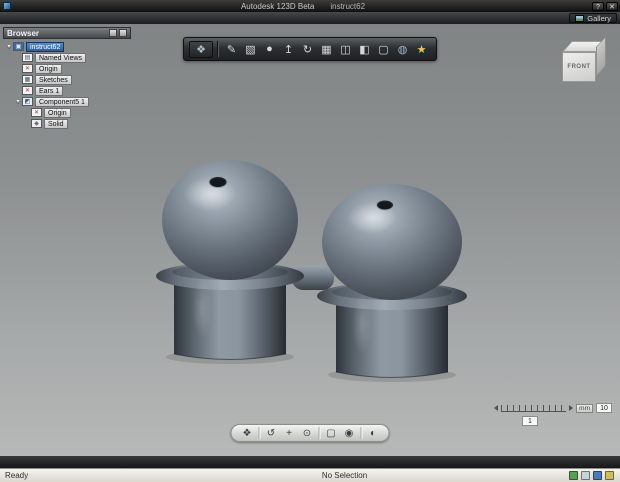  I want to click on primitive-sphere-icon: ●, so click(269, 49).